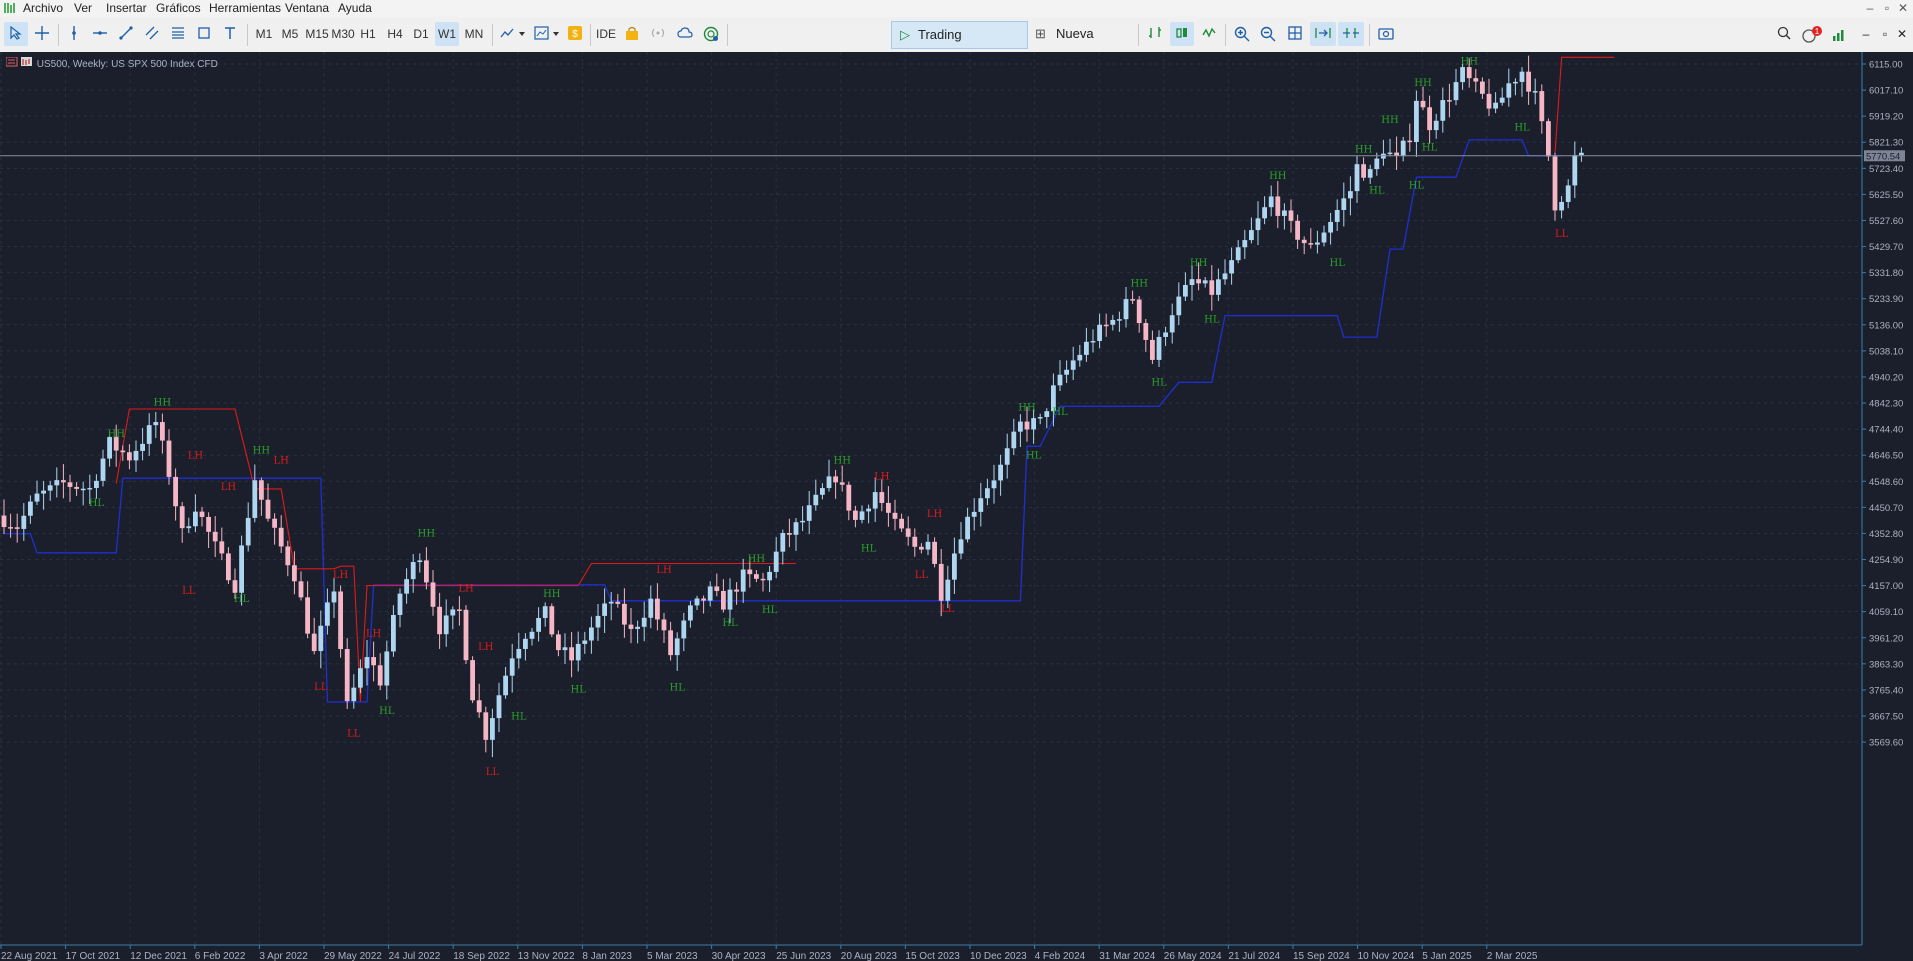 This screenshot has height=961, width=1913. What do you see at coordinates (1386, 34) in the screenshot?
I see `screenshot-icon` at bounding box center [1386, 34].